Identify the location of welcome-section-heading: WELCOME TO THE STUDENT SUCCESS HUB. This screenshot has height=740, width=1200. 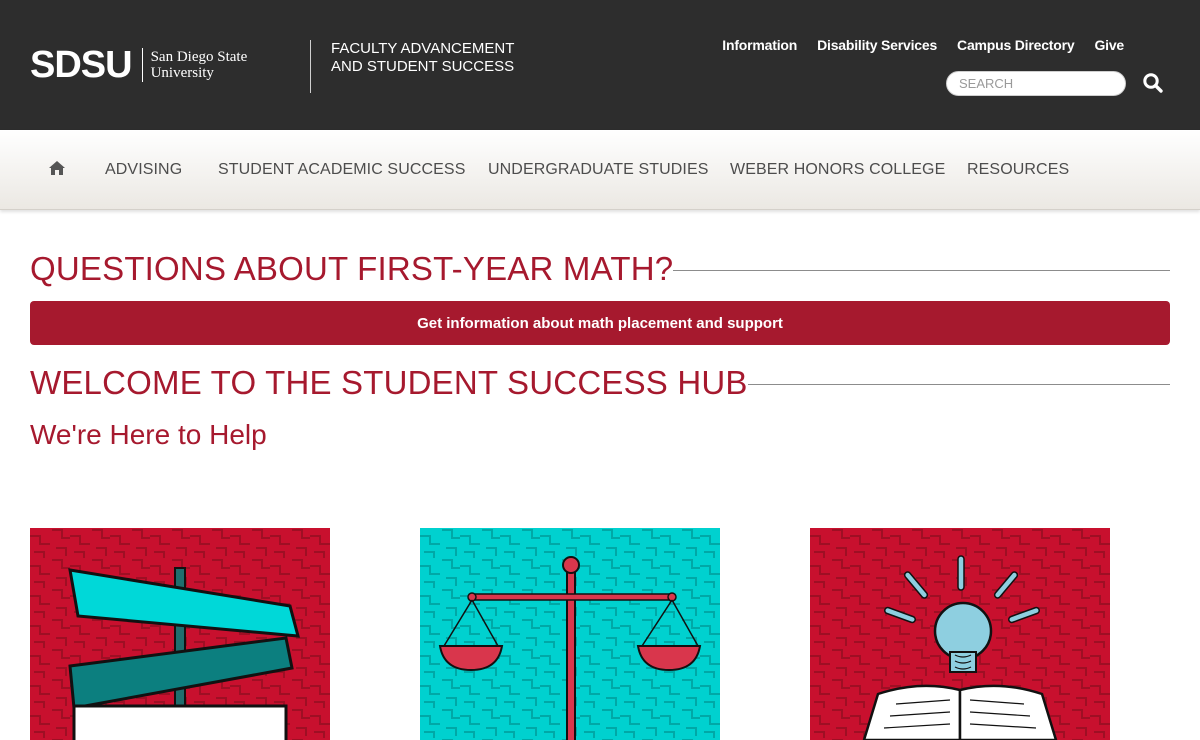
(600, 383).